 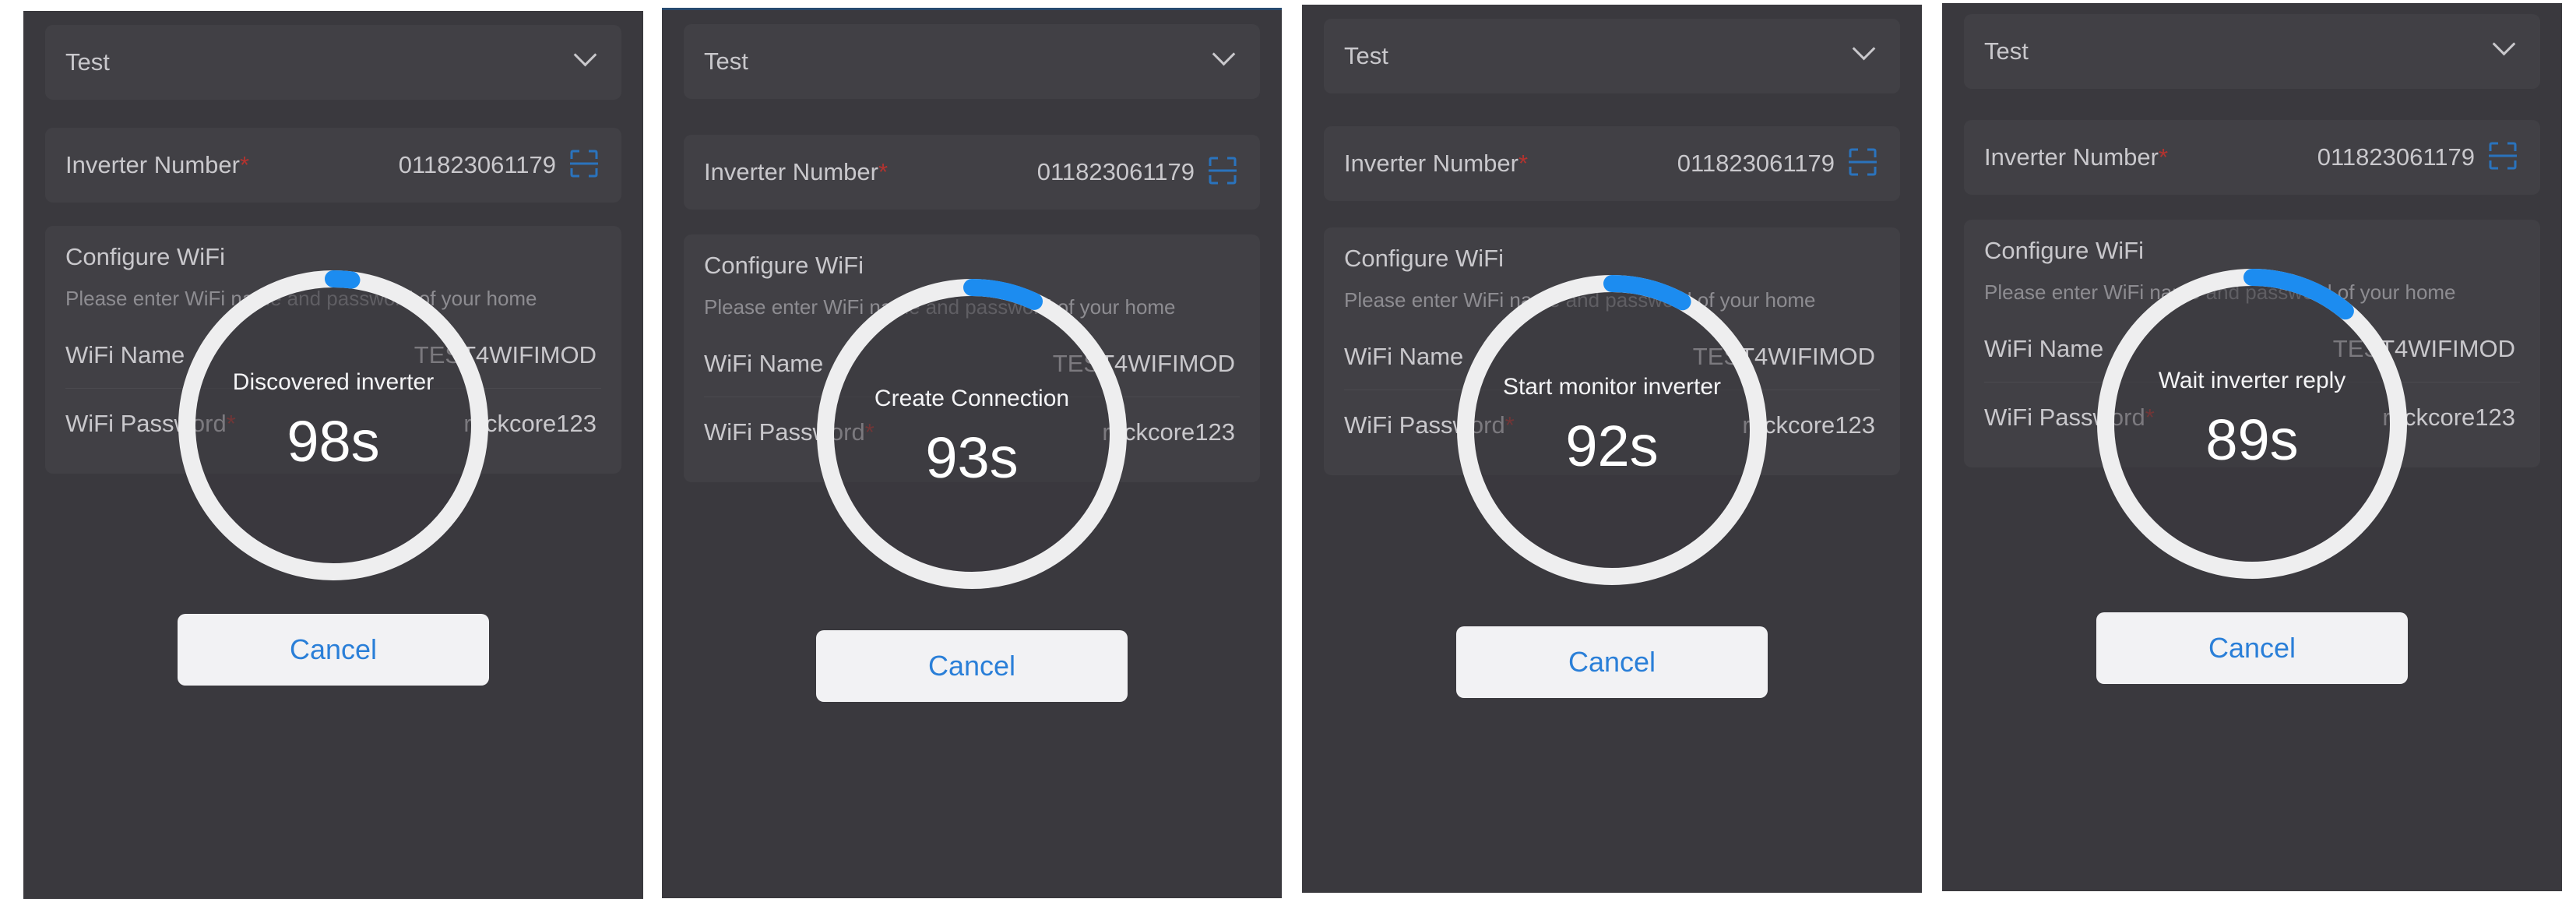 I want to click on status-text: Discovered inverter, so click(x=333, y=382).